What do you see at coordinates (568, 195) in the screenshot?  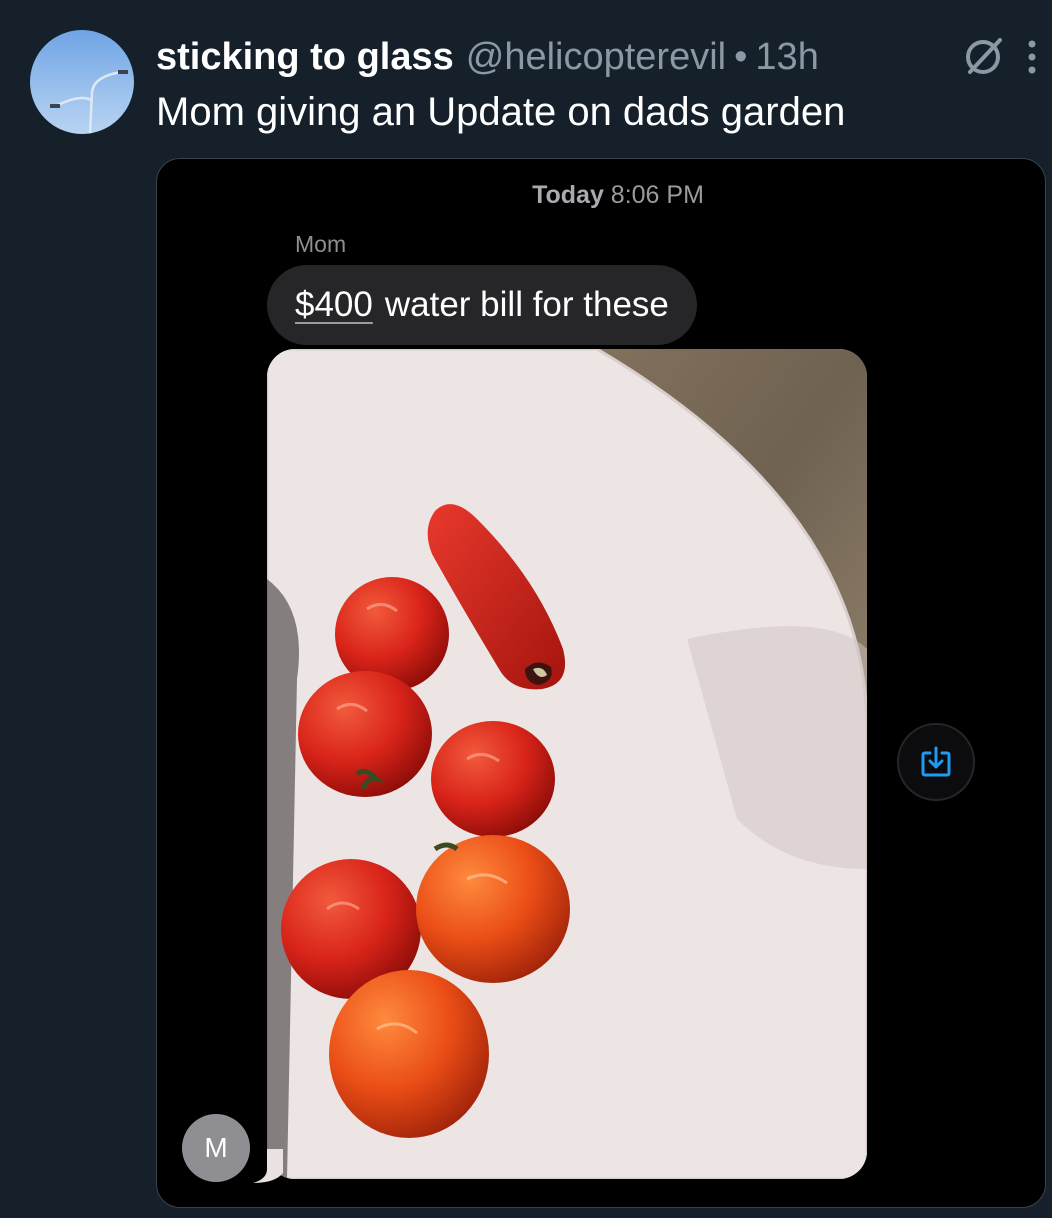 I see `message-day: Today` at bounding box center [568, 195].